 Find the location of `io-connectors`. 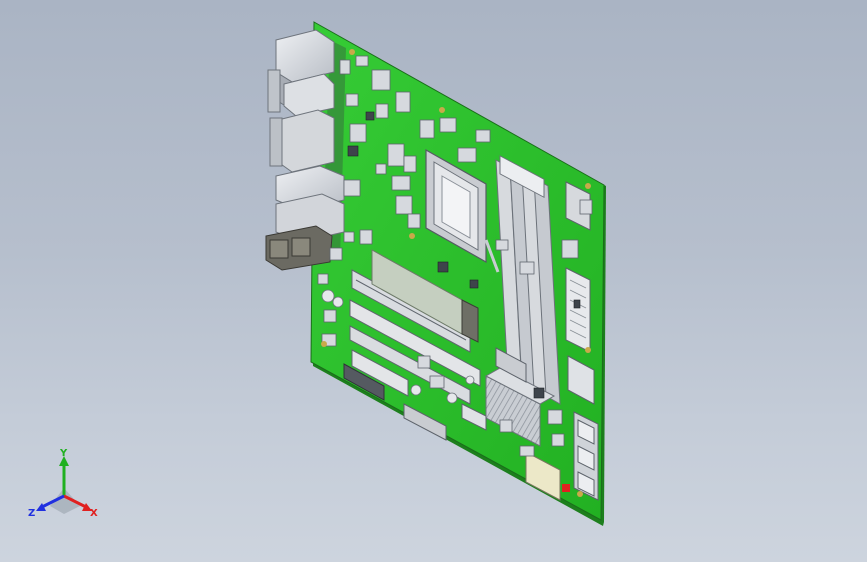

io-connectors is located at coordinates (305, 150).